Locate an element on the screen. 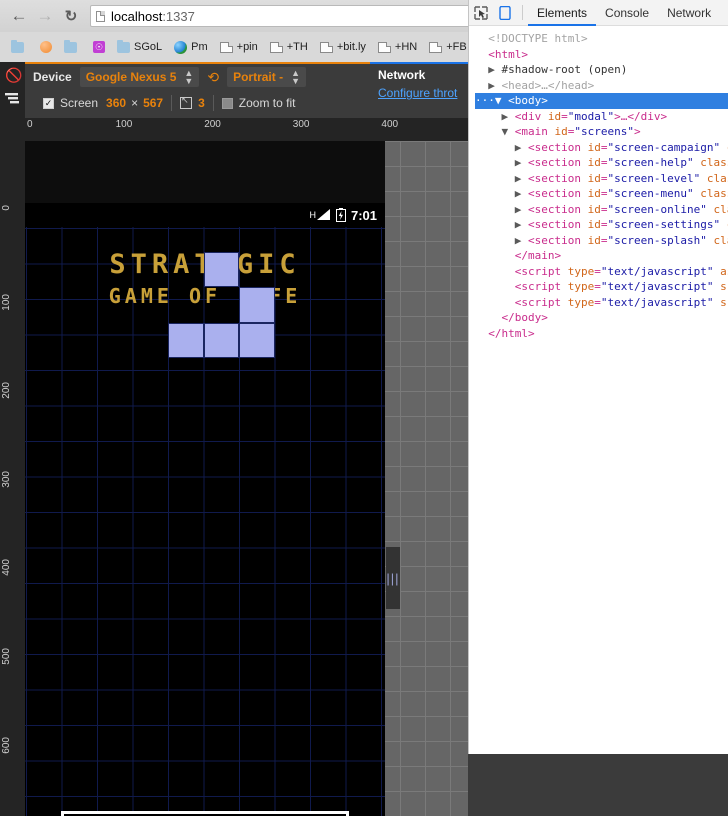 This screenshot has height=816, width=728. purple-square-icon: ☉ is located at coordinates (99, 47).